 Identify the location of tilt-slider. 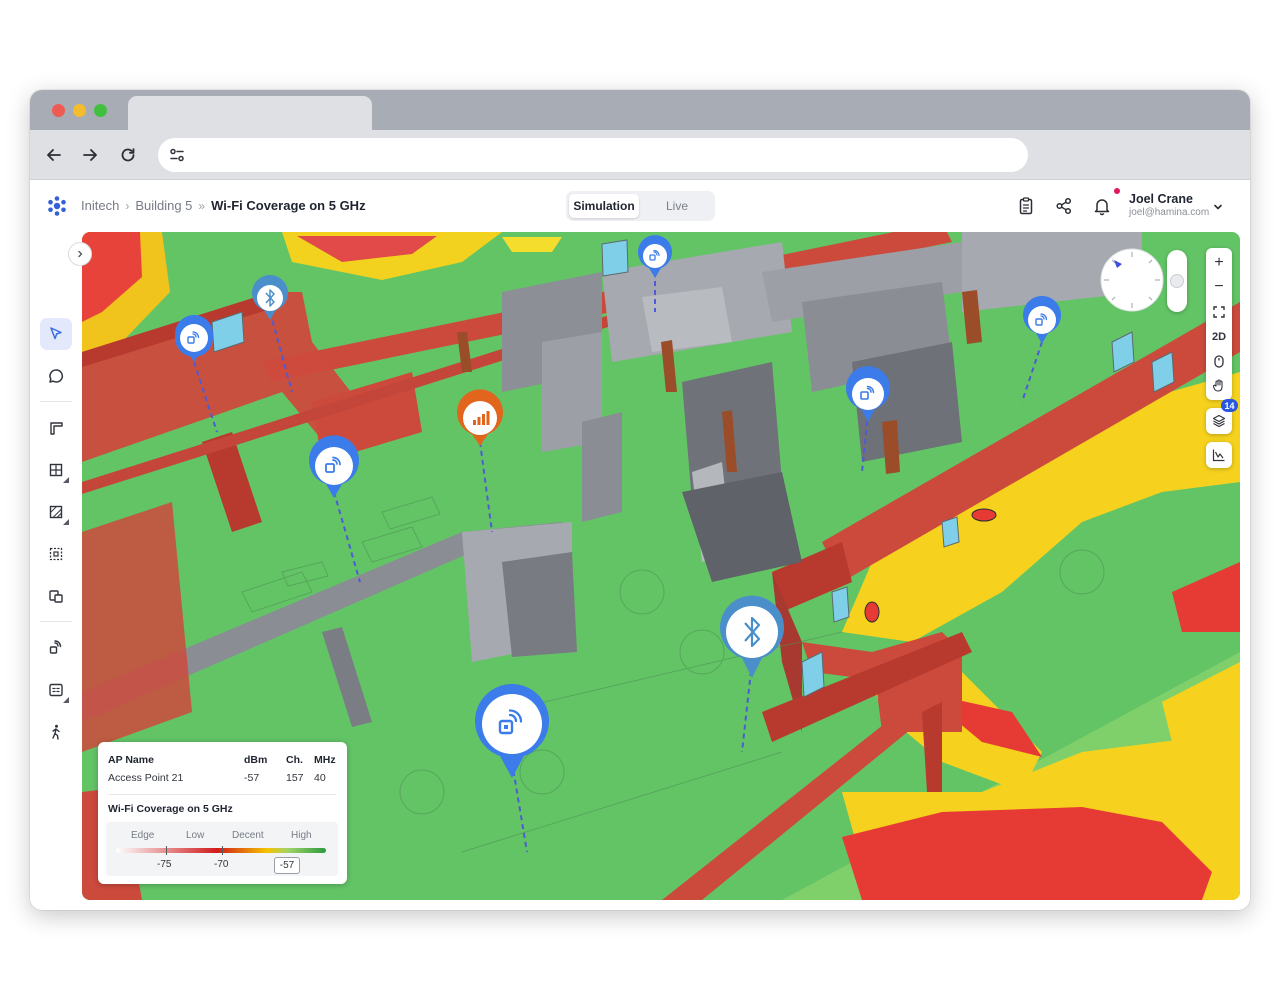
(1177, 281).